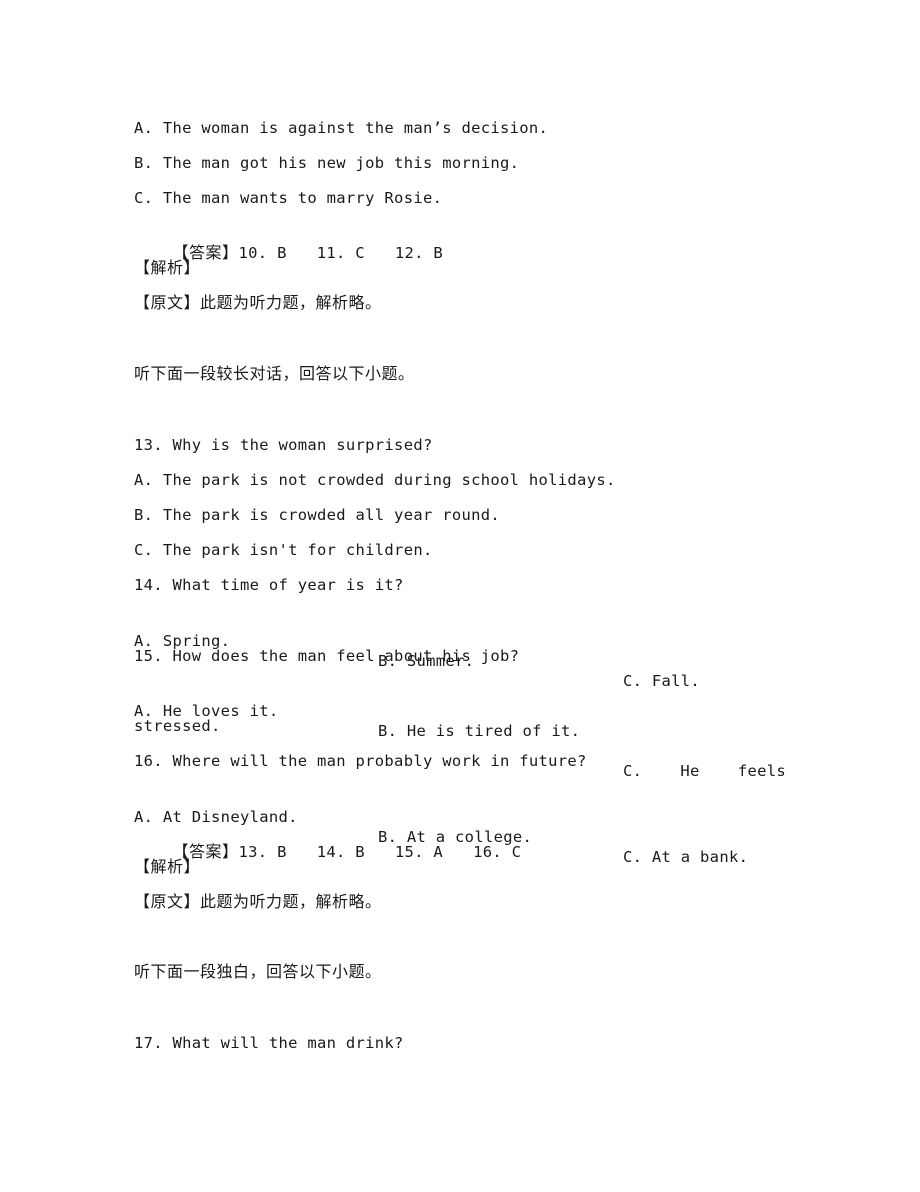  I want to click on original-text-1: 【原文】此题为听力题，解析略。, so click(258, 302).